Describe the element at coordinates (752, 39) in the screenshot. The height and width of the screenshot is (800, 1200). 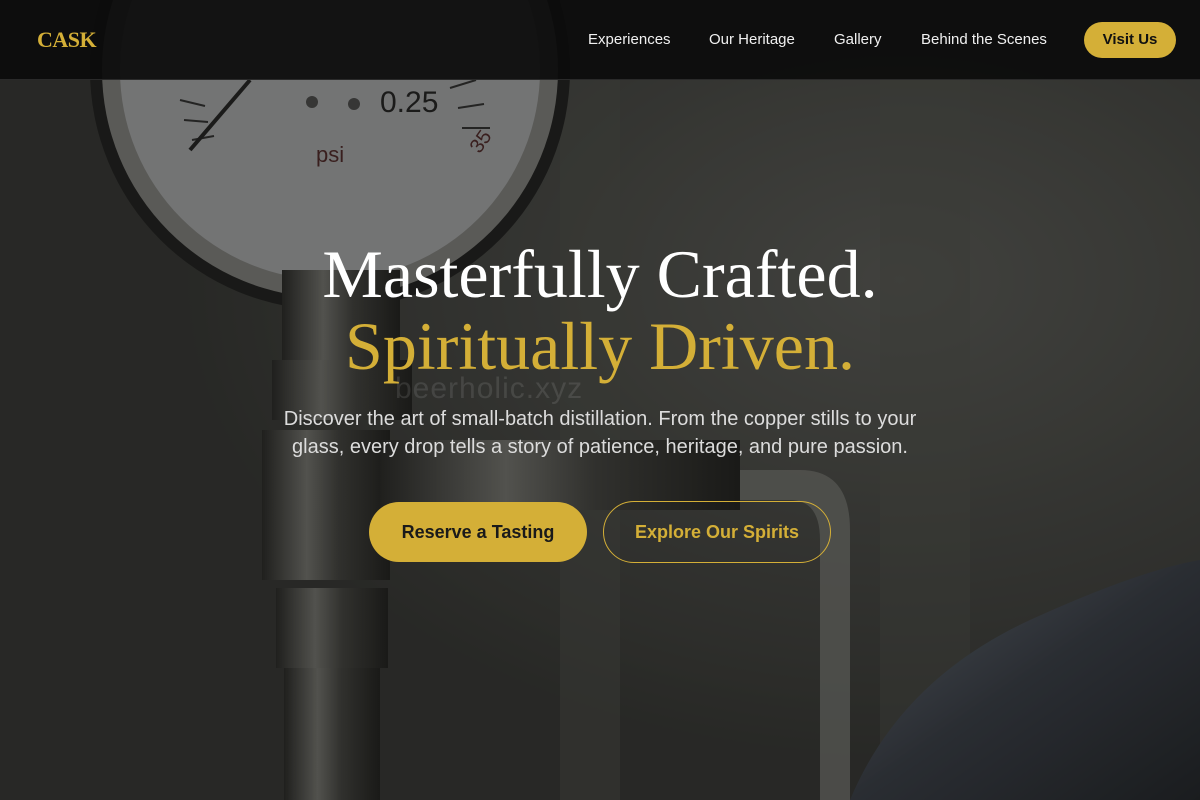
I see `nav-our-heritage: Our Heritage` at that location.